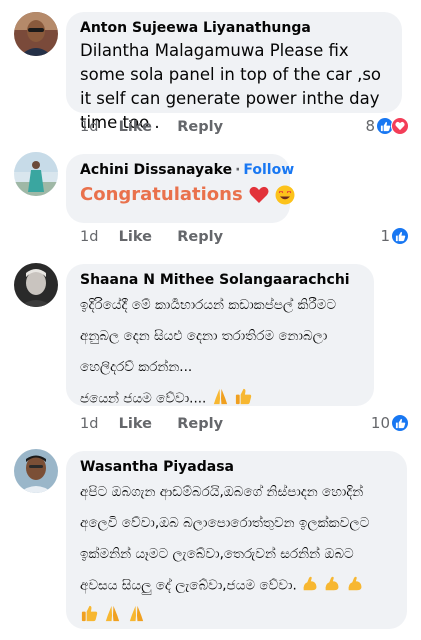  What do you see at coordinates (234, 28) in the screenshot?
I see `comment-author: Anton Sujeewa Liyanathunga` at bounding box center [234, 28].